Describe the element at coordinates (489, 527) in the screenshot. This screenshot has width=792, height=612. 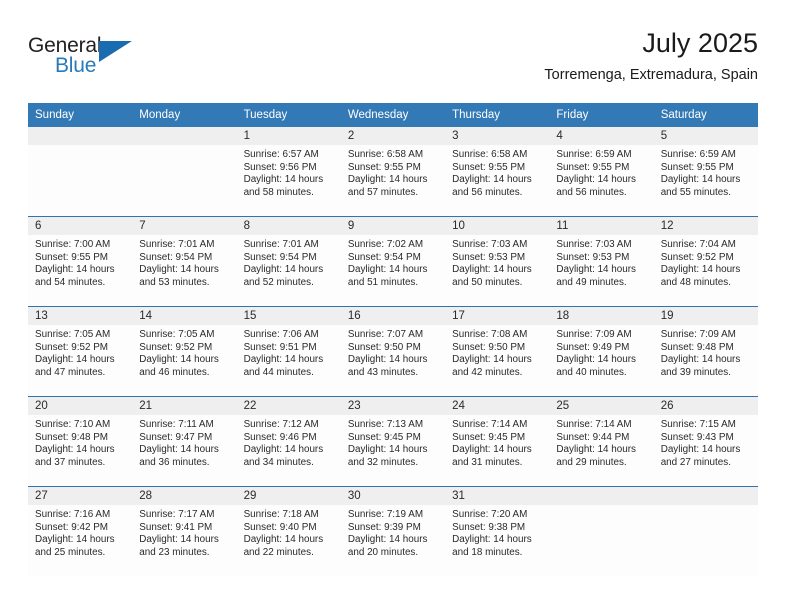
I see `sunset-text: Sunset: 9:38 PM` at that location.